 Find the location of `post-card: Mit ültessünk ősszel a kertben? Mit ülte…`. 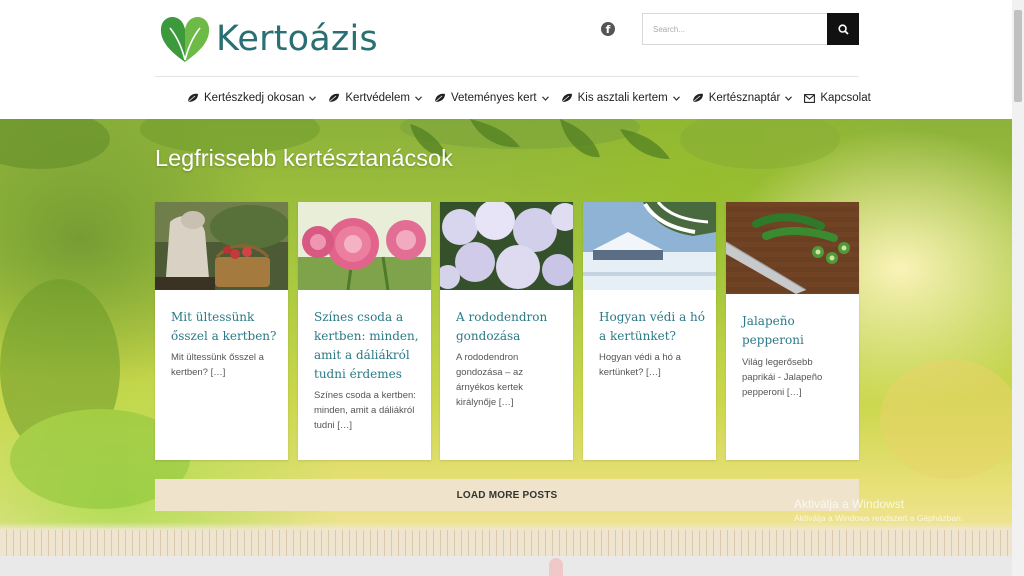

post-card: Mit ültessünk ősszel a kertben? Mit ülte… is located at coordinates (221, 331).